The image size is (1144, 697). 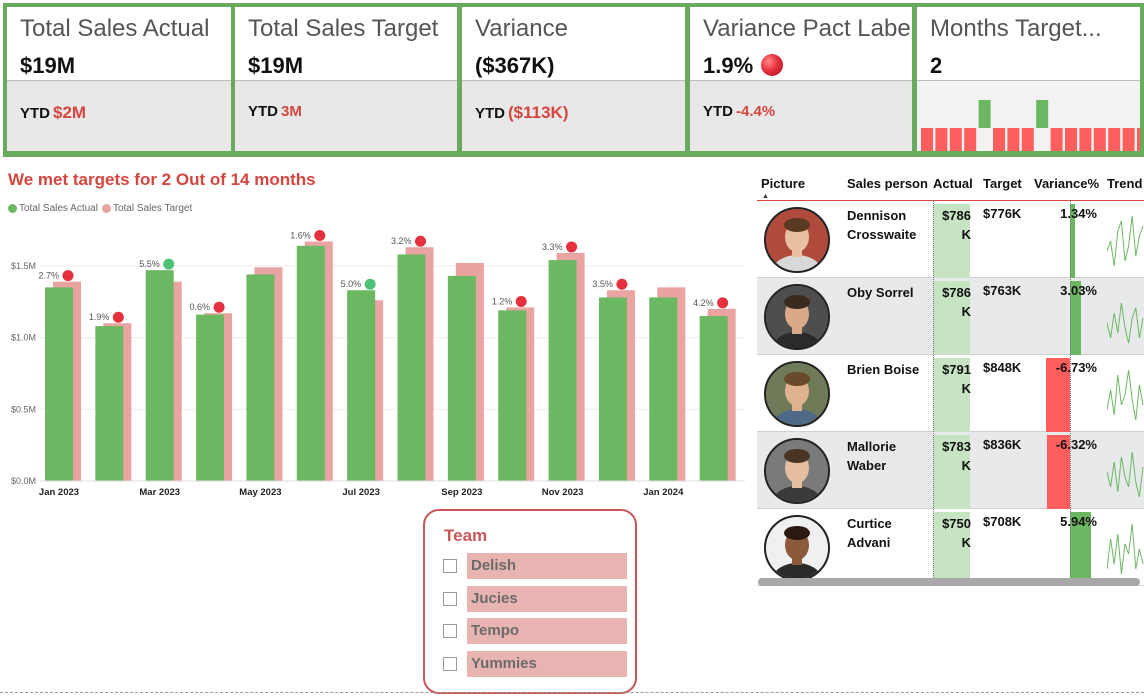 I want to click on table-row: Brien Boise $791 K $848K -6.73%, so click(x=950, y=393).